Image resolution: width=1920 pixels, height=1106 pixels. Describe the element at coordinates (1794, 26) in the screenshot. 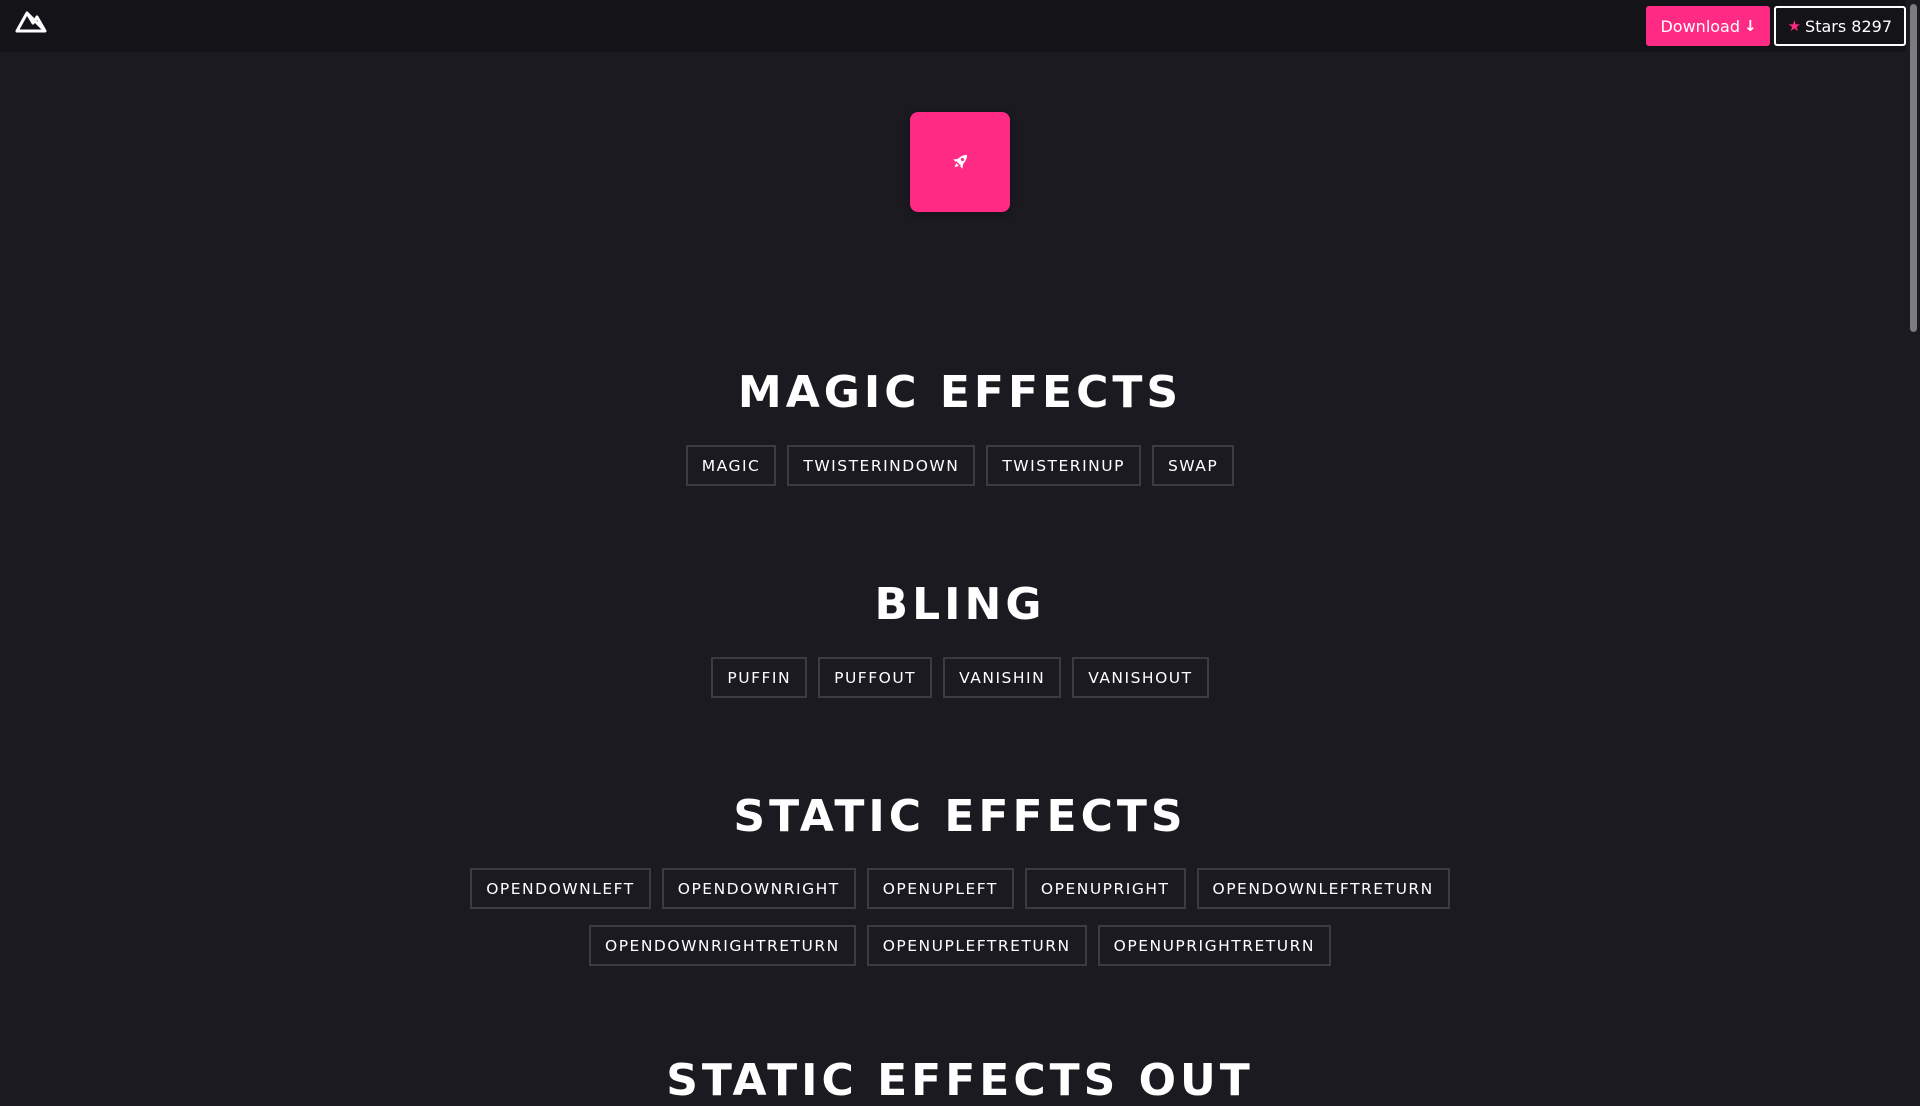

I see `star-icon: ★` at that location.